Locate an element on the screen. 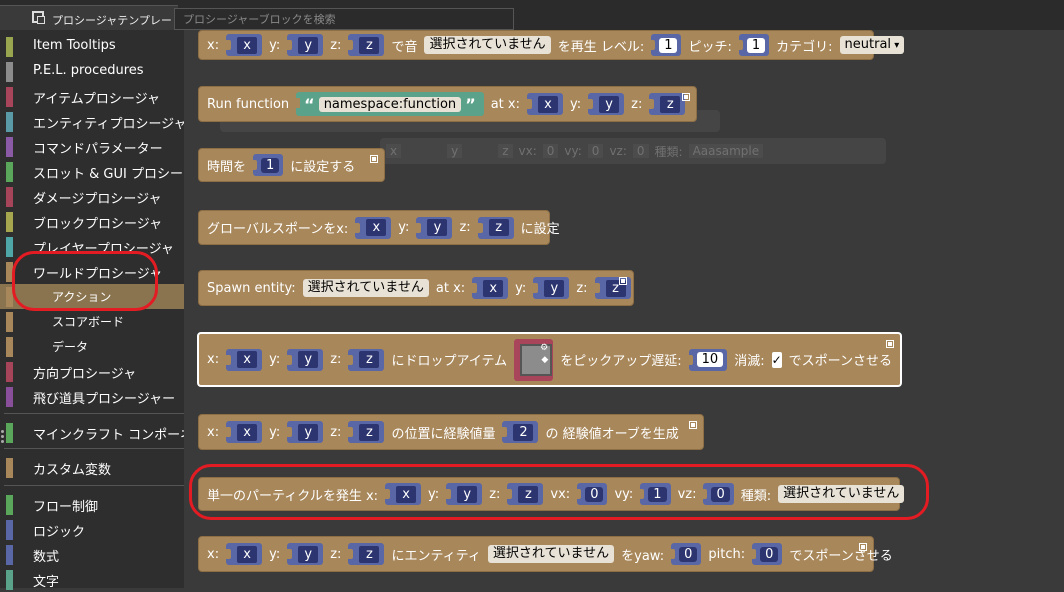 The width and height of the screenshot is (1064, 592). ghost-kind-label: 種類: is located at coordinates (668, 151).